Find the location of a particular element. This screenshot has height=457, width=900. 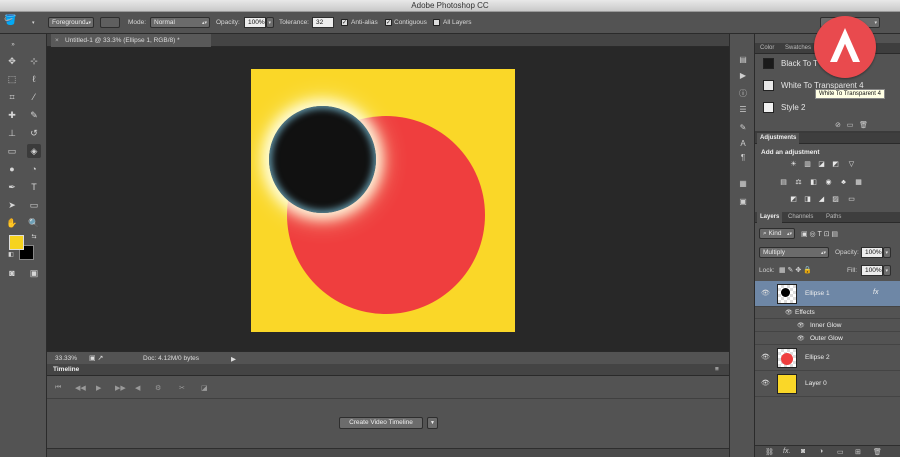

character-icon: A is located at coordinates (743, 144).